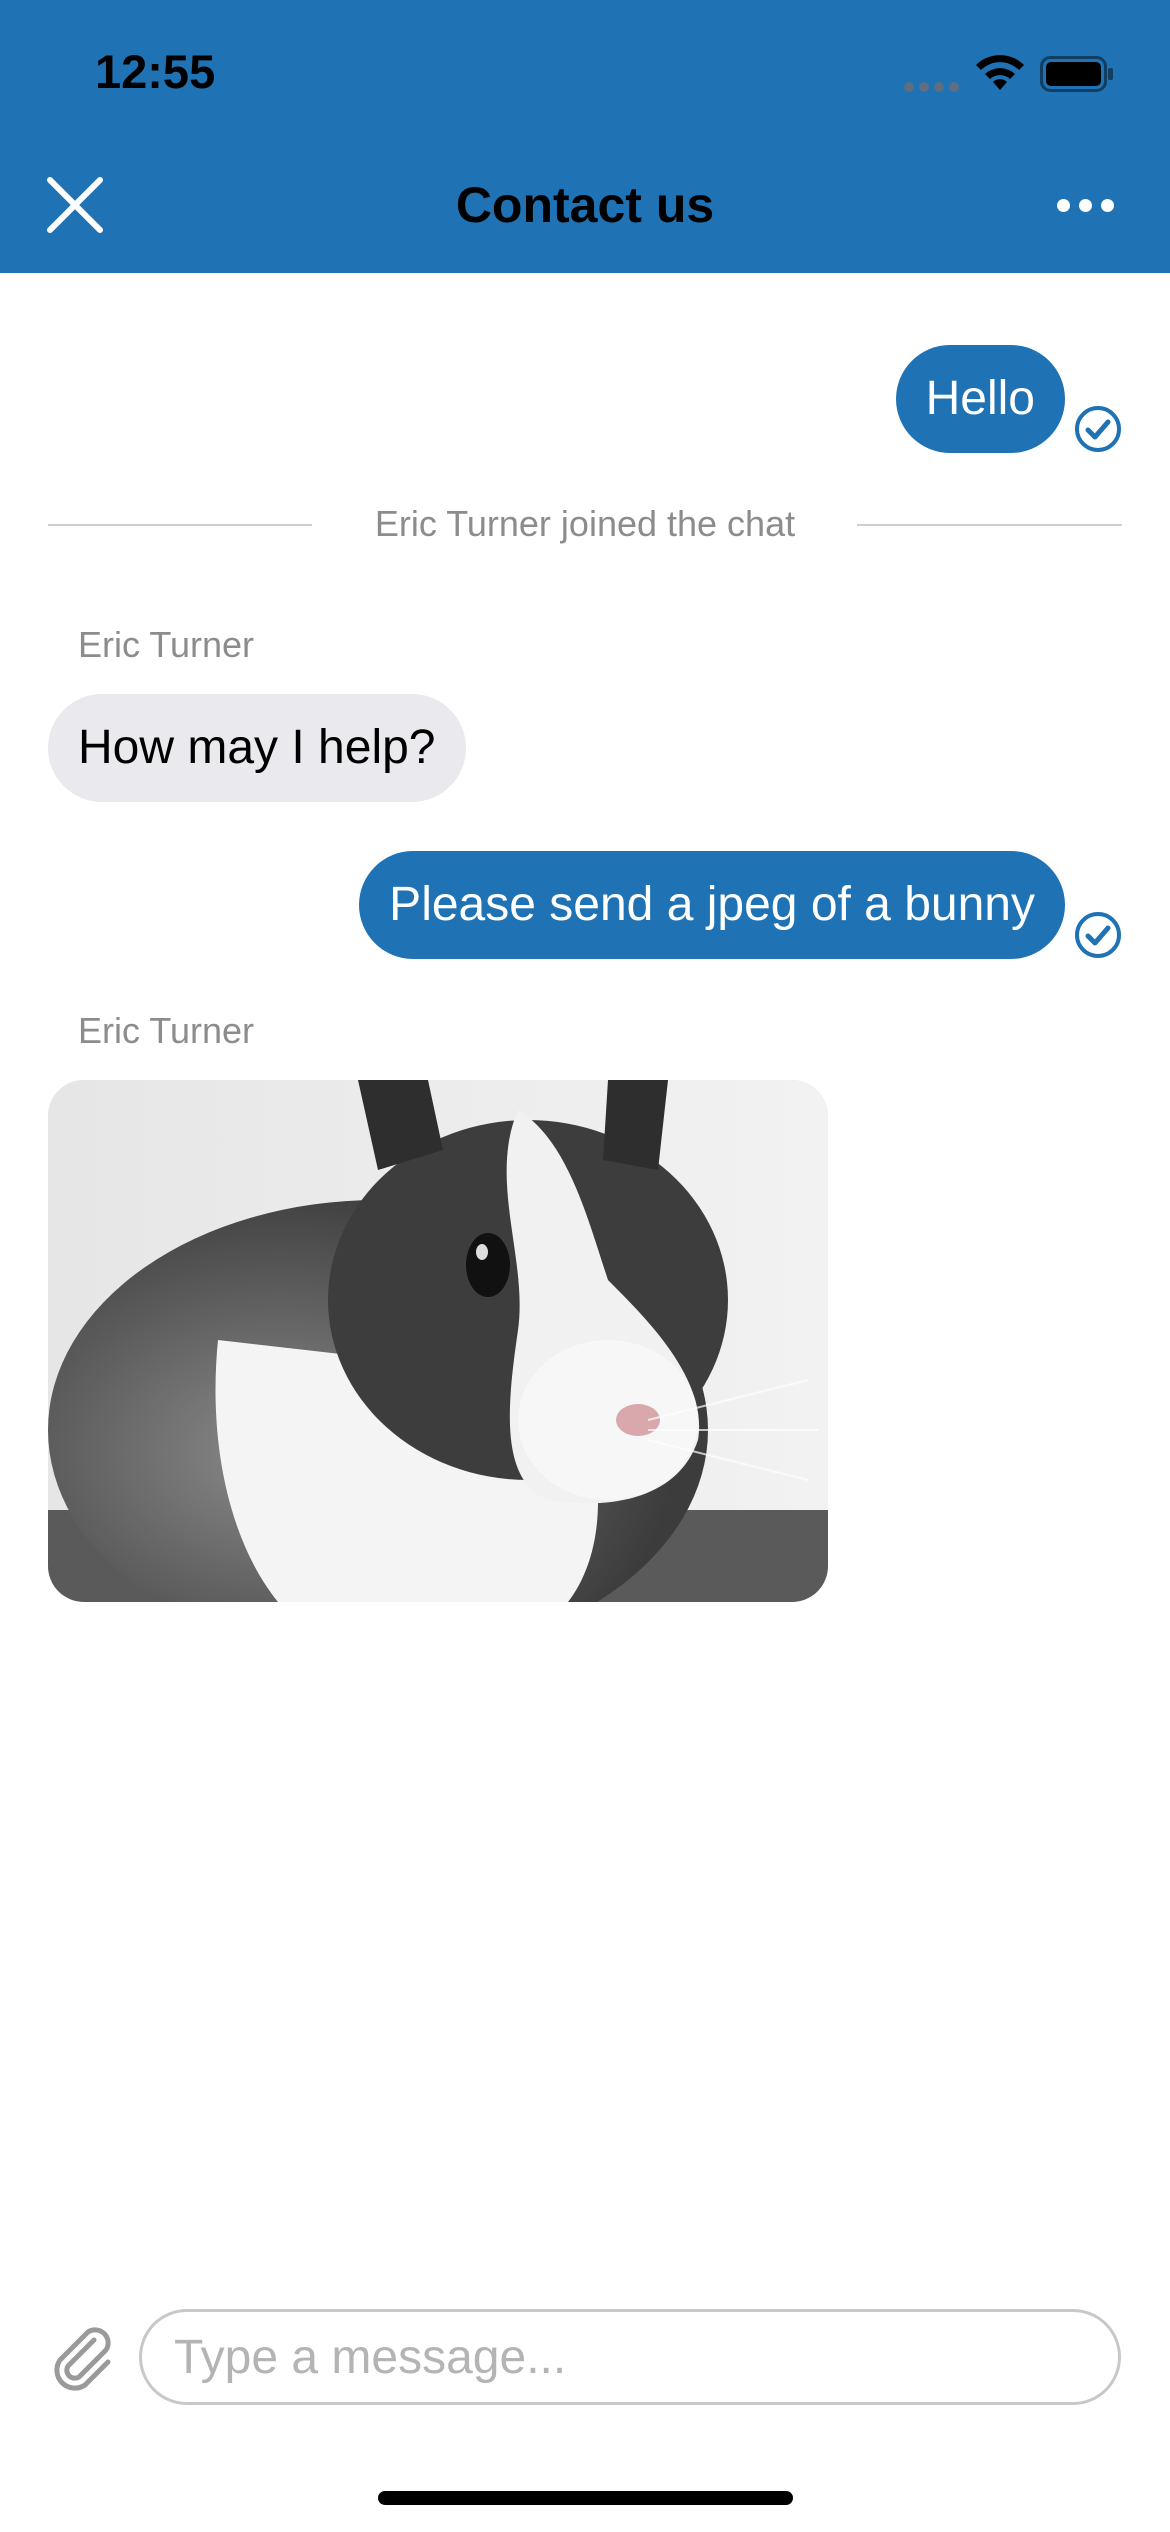 The image size is (1170, 2532). Describe the element at coordinates (931, 87) in the screenshot. I see `cellular-signal-icon` at that location.